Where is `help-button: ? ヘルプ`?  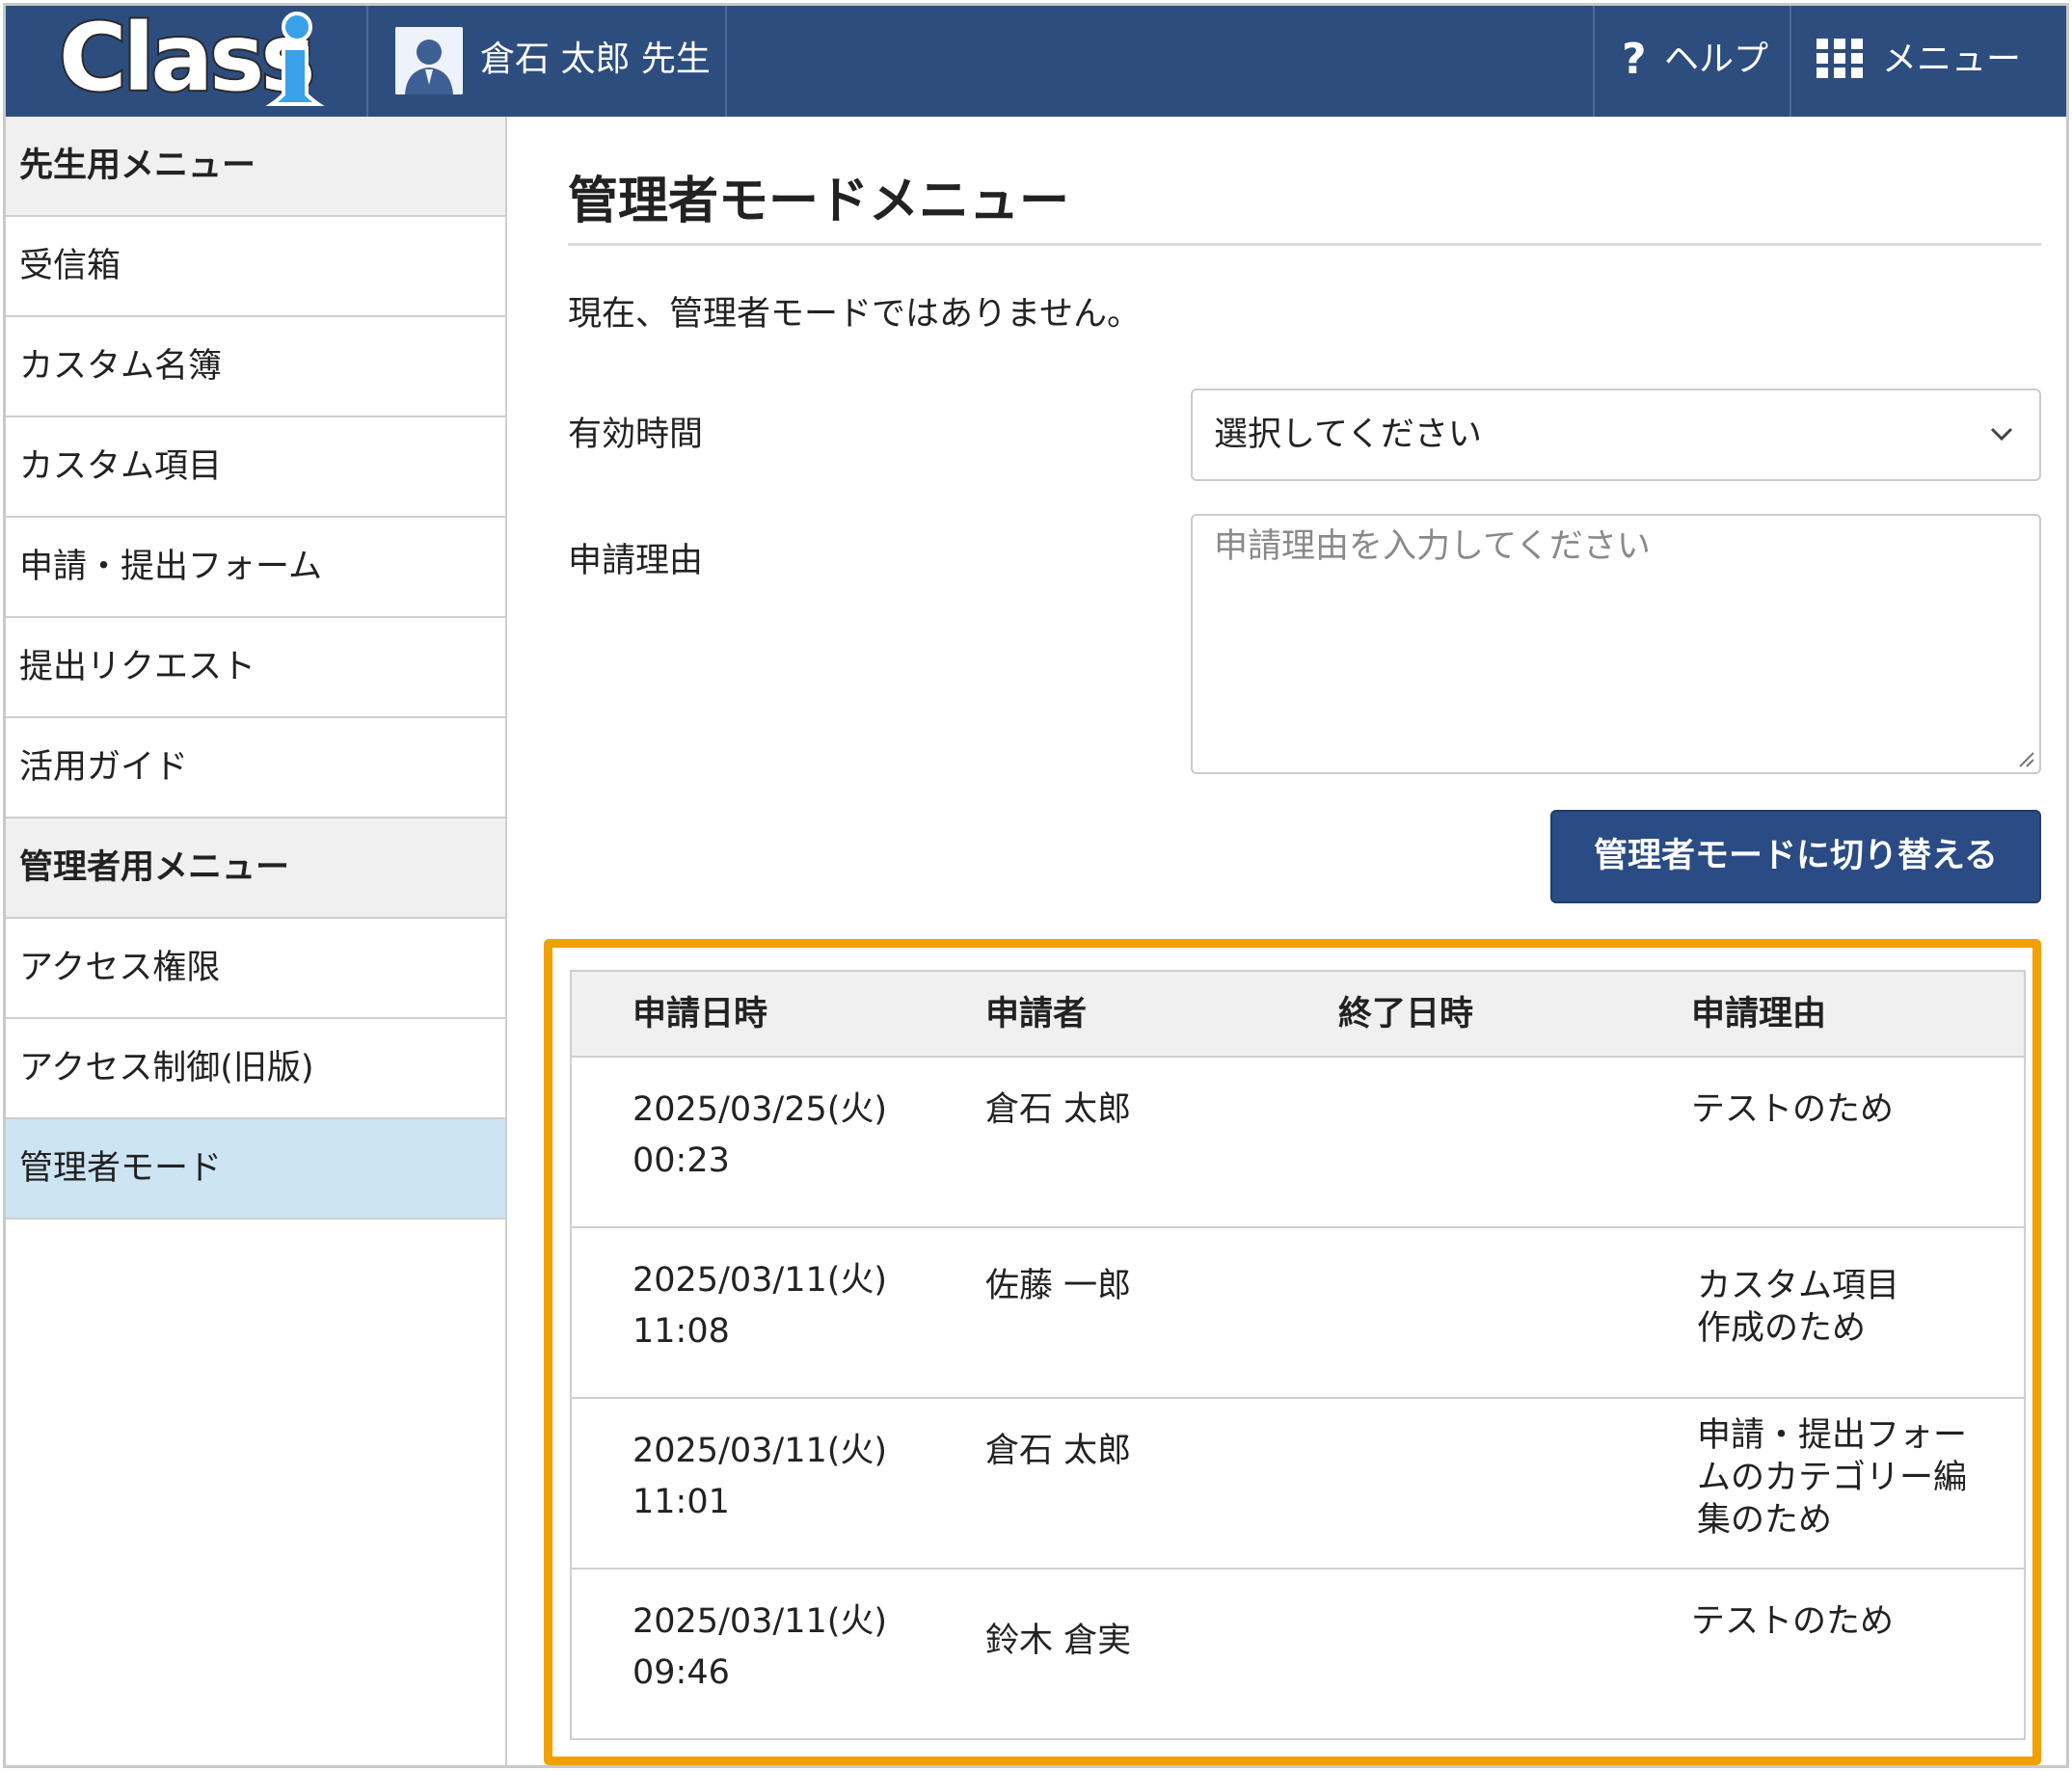 help-button: ? ヘルプ is located at coordinates (1692, 62).